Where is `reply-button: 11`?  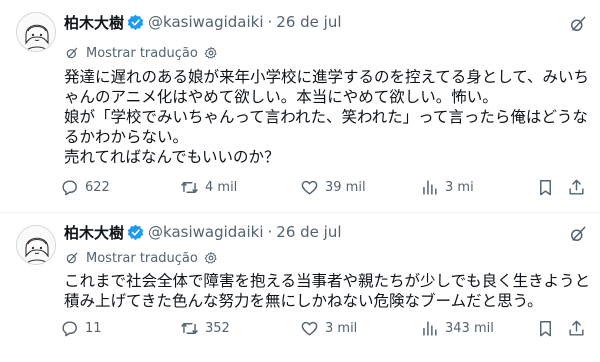 reply-button: 11 is located at coordinates (81, 328).